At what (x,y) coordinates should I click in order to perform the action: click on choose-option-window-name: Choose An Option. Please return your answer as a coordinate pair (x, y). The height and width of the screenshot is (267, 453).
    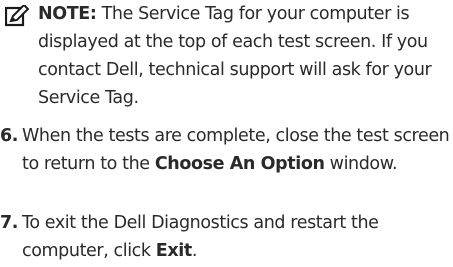
    Looking at the image, I should click on (239, 164).